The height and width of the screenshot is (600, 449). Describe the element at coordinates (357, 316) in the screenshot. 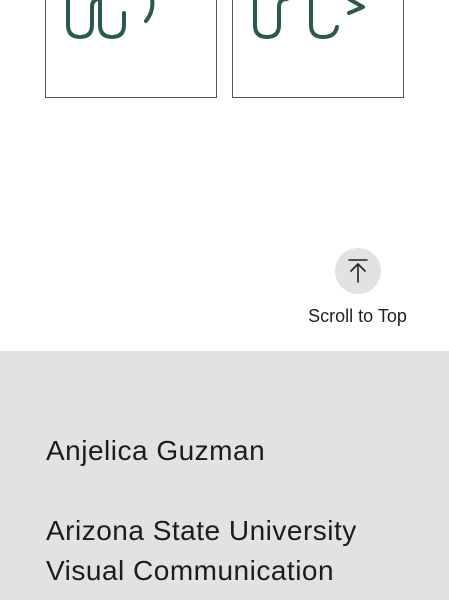

I see `scroll-to-top-label: Scroll to Top` at that location.